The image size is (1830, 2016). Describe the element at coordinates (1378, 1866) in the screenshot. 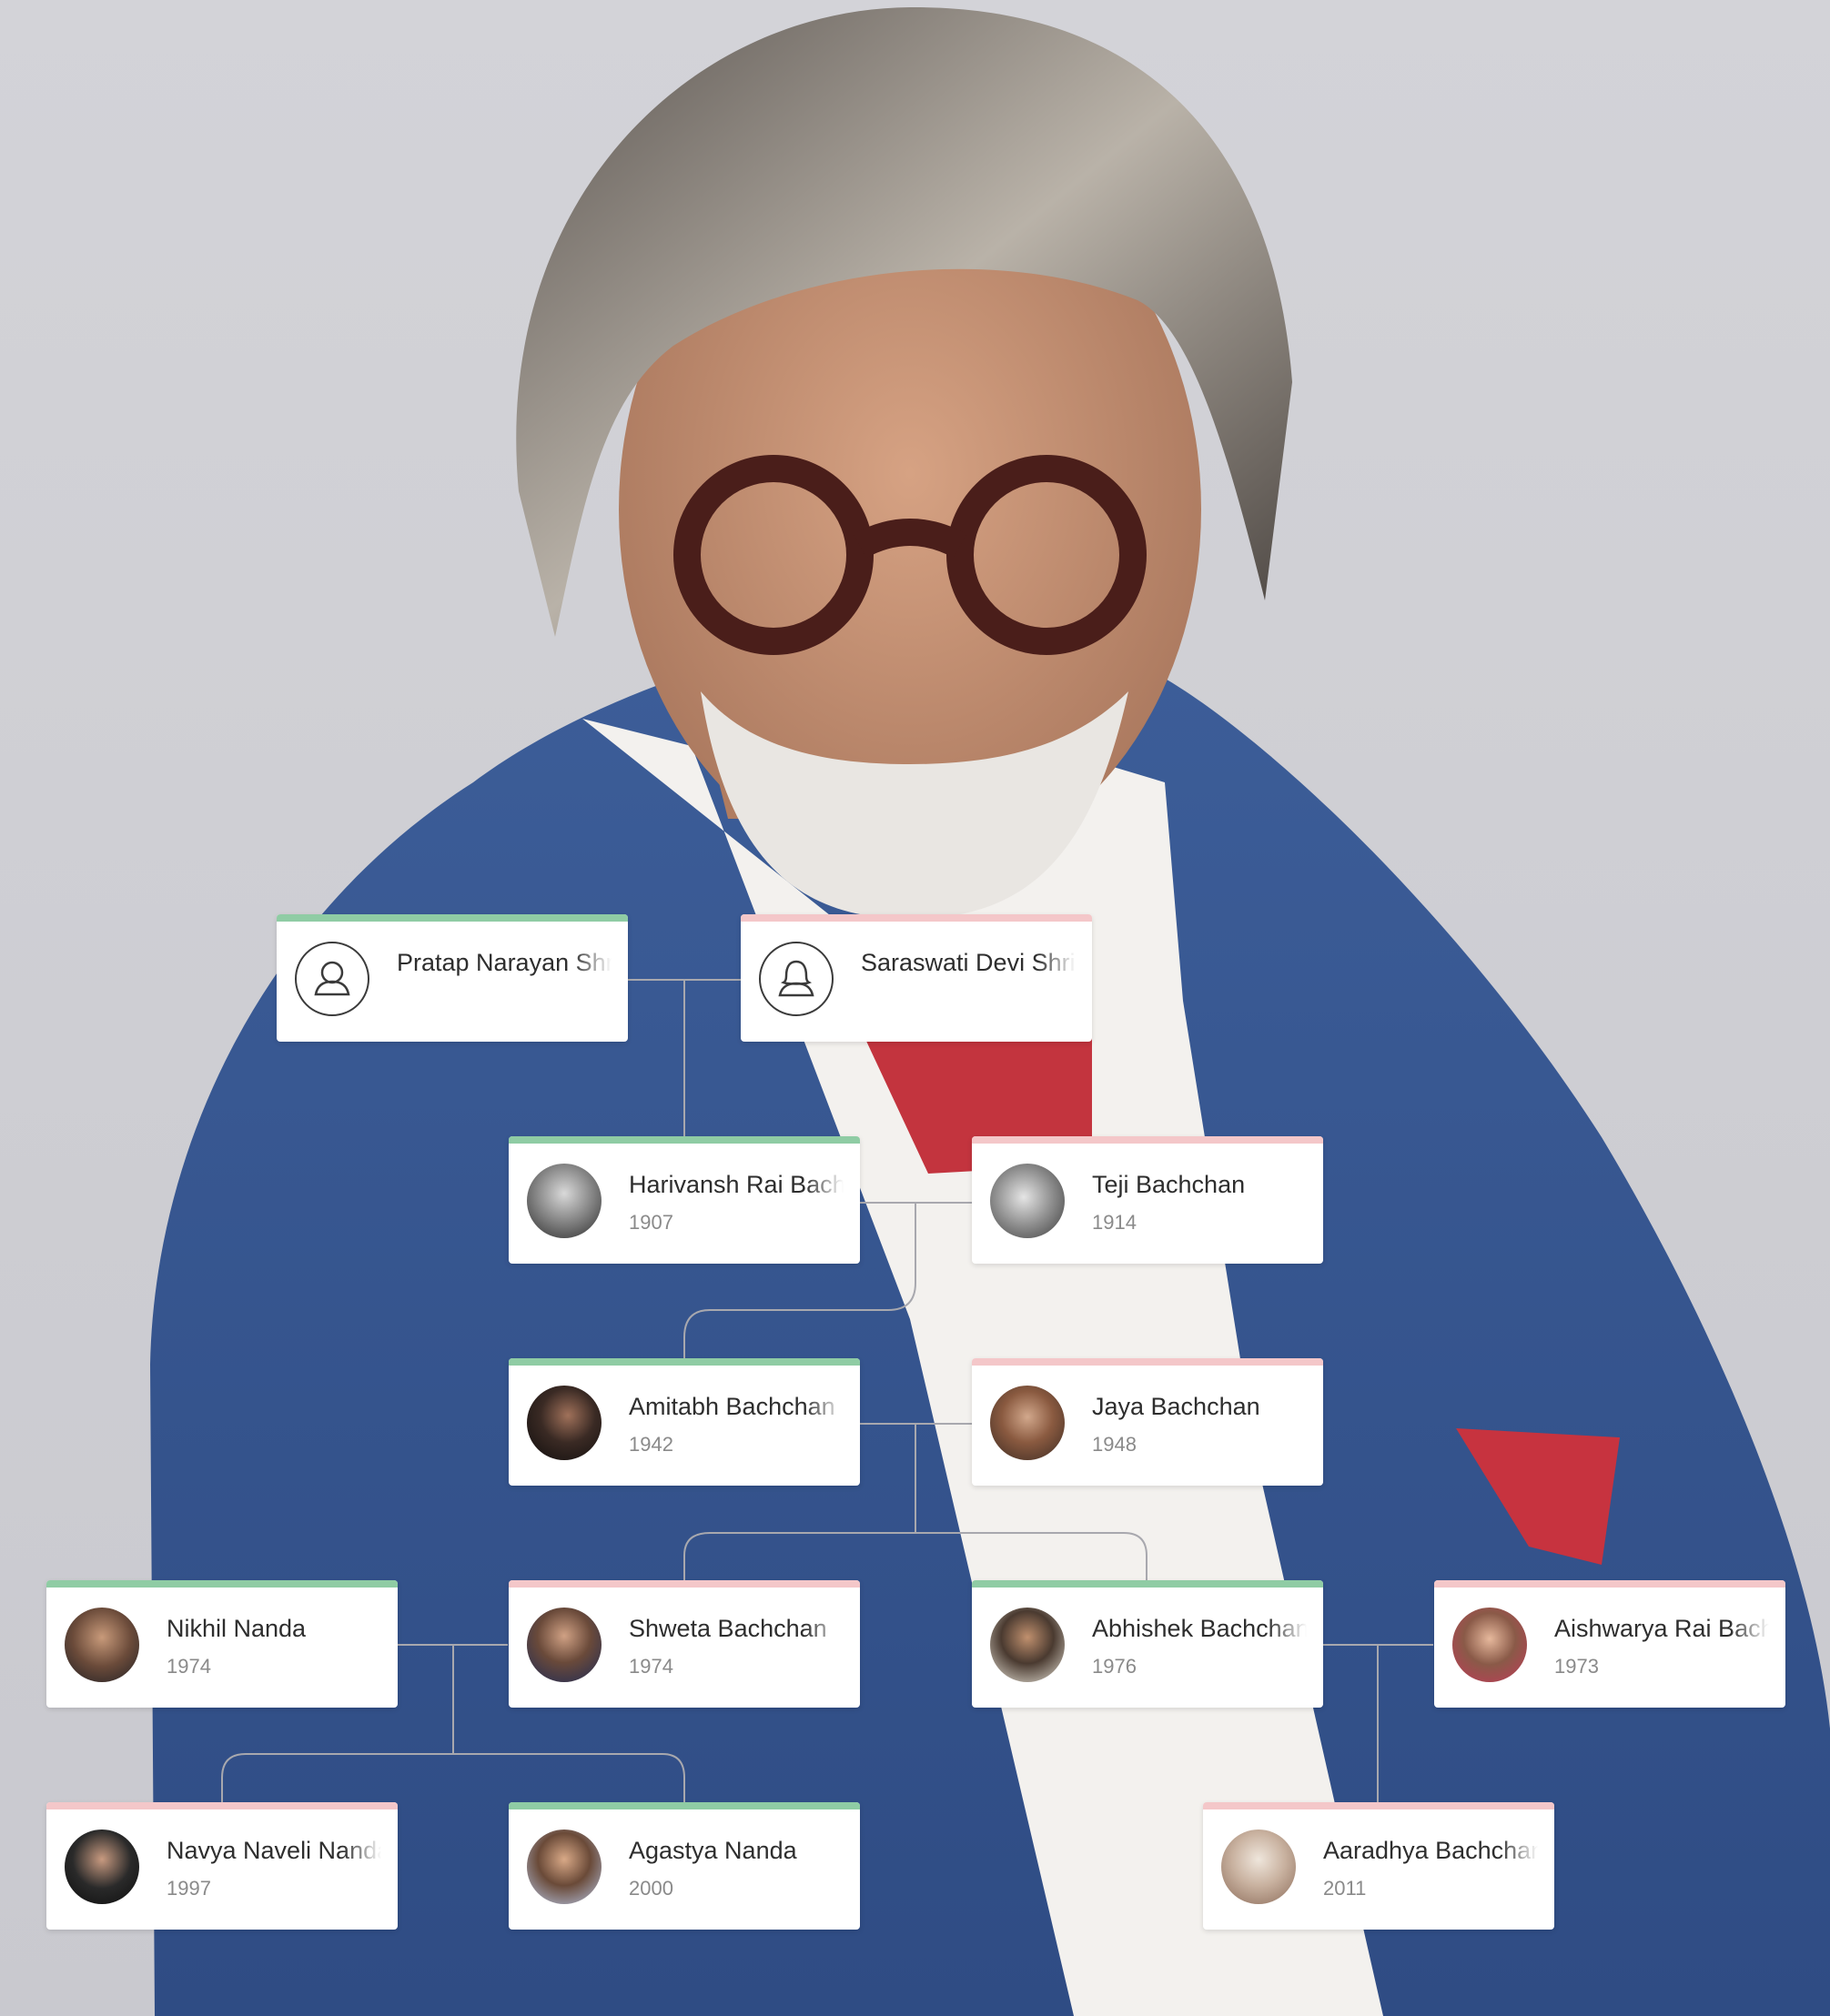

I see `person-card-aaradhya: Aaradhya Bachchan 2011` at that location.